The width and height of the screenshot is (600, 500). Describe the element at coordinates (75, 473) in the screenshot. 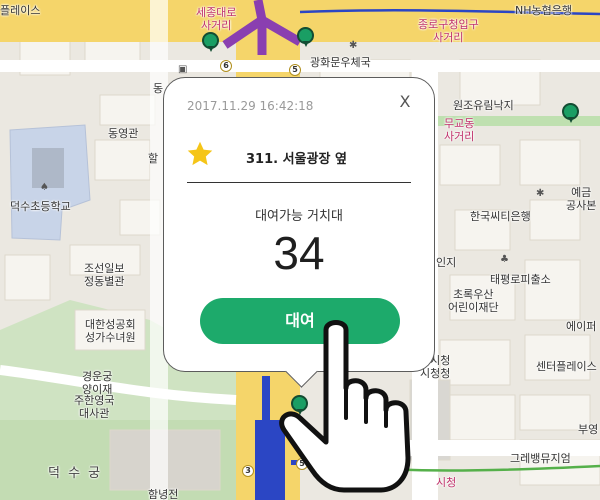

I see `map-label-deoksugung: 덕 수 궁` at that location.